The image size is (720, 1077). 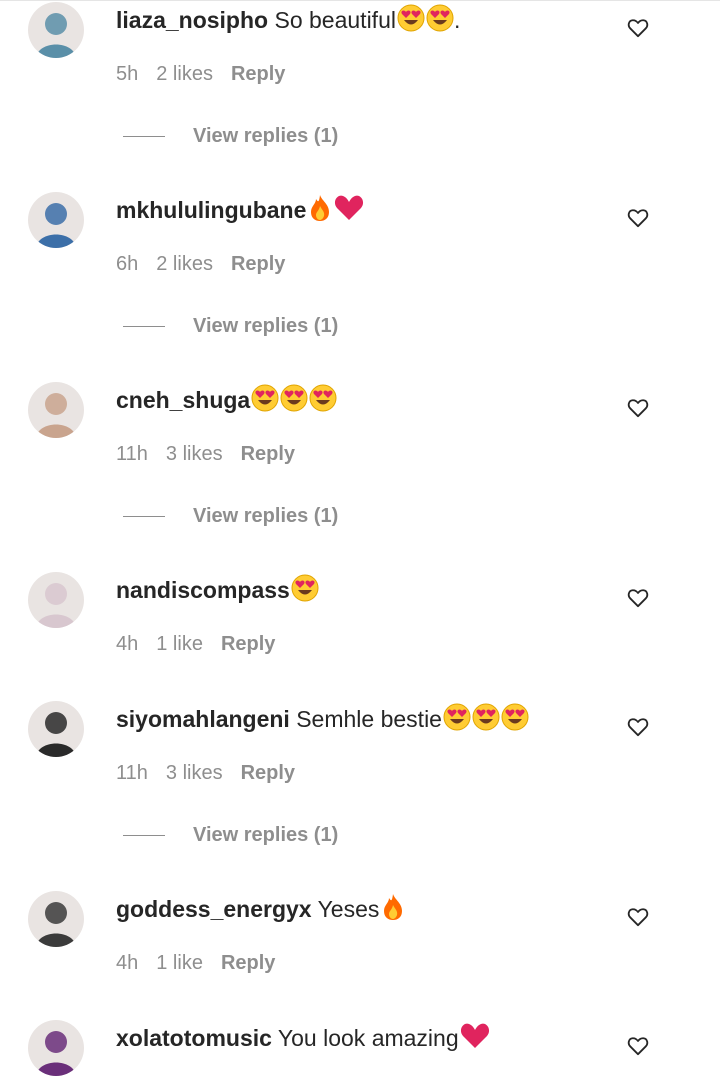 I want to click on comment-text-line: siyomahlangeni Semhle bestie, so click(x=322, y=718).